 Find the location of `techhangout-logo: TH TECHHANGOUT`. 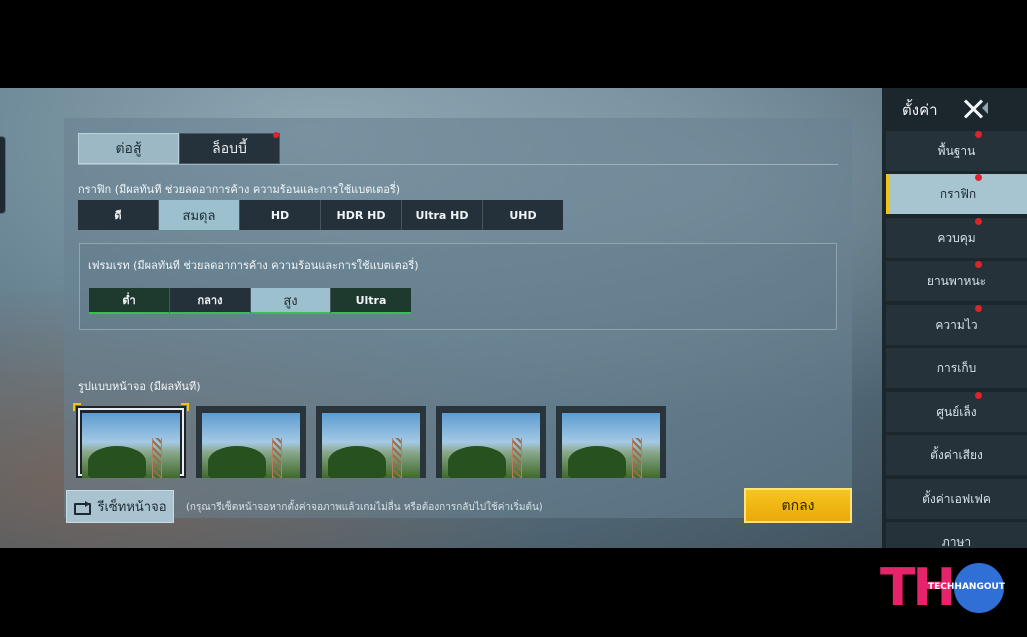

techhangout-logo: TH TECHHANGOUT is located at coordinates (942, 588).